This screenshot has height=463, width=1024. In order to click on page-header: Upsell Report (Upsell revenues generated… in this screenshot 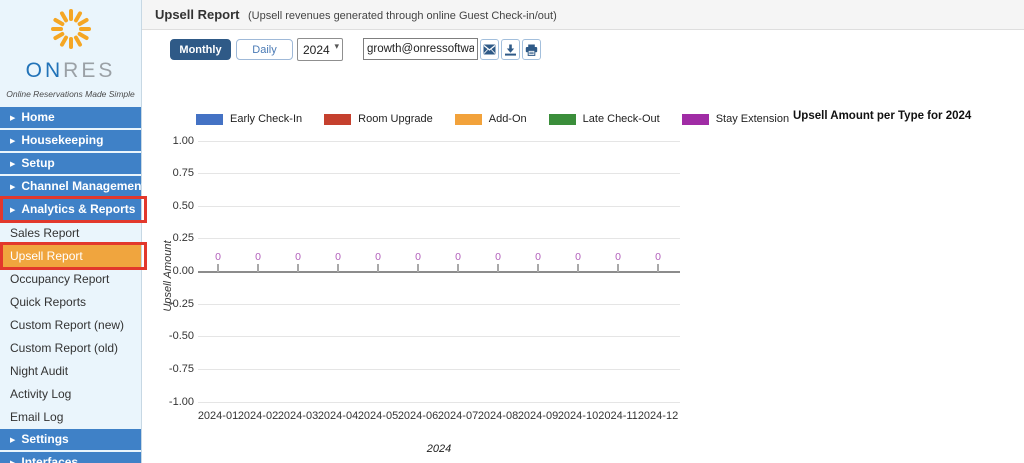, I will do `click(583, 15)`.